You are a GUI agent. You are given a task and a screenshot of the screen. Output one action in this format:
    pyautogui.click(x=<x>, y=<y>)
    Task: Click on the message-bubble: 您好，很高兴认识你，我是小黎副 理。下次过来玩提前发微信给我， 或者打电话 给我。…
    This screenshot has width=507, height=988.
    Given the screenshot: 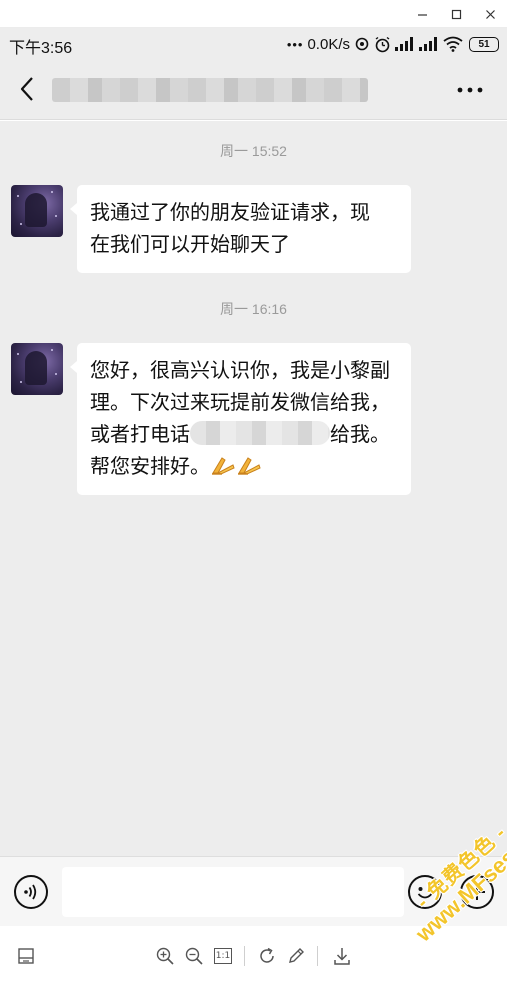 What is the action you would take?
    pyautogui.click(x=240, y=419)
    